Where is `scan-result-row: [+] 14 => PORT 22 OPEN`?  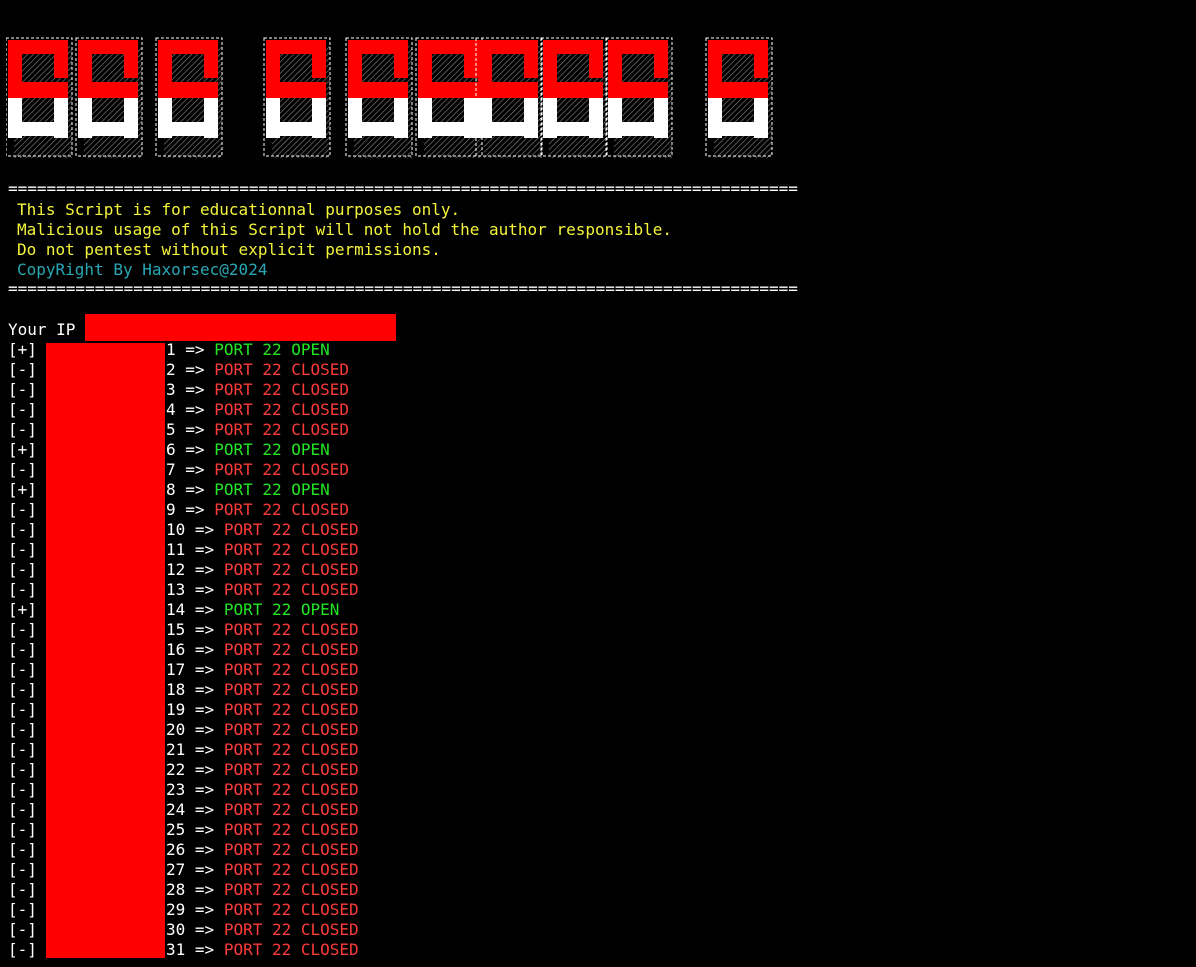
scan-result-row: [+] 14 => PORT 22 OPEN is located at coordinates (173, 610).